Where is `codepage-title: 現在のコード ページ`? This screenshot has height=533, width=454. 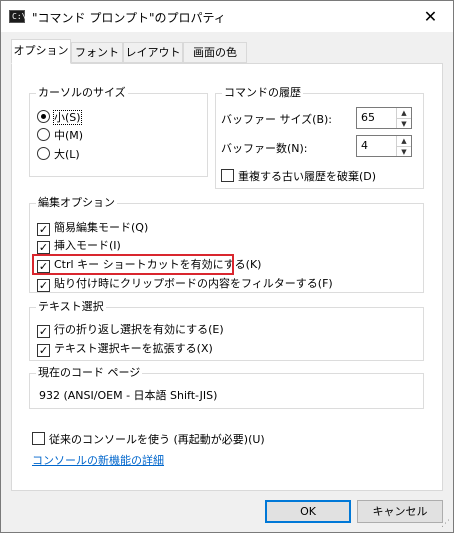 codepage-title: 現在のコード ページ is located at coordinates (89, 373).